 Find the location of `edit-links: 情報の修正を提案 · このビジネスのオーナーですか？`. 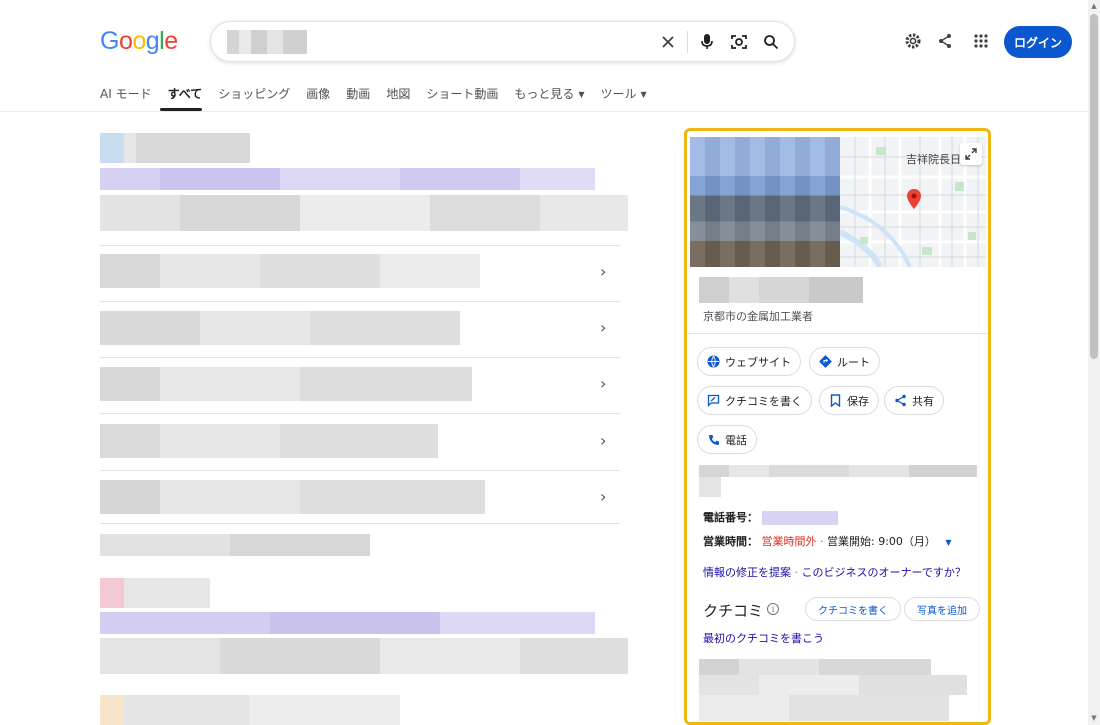

edit-links: 情報の修正を提案 · このビジネスのオーナーですか？ is located at coordinates (834, 572).